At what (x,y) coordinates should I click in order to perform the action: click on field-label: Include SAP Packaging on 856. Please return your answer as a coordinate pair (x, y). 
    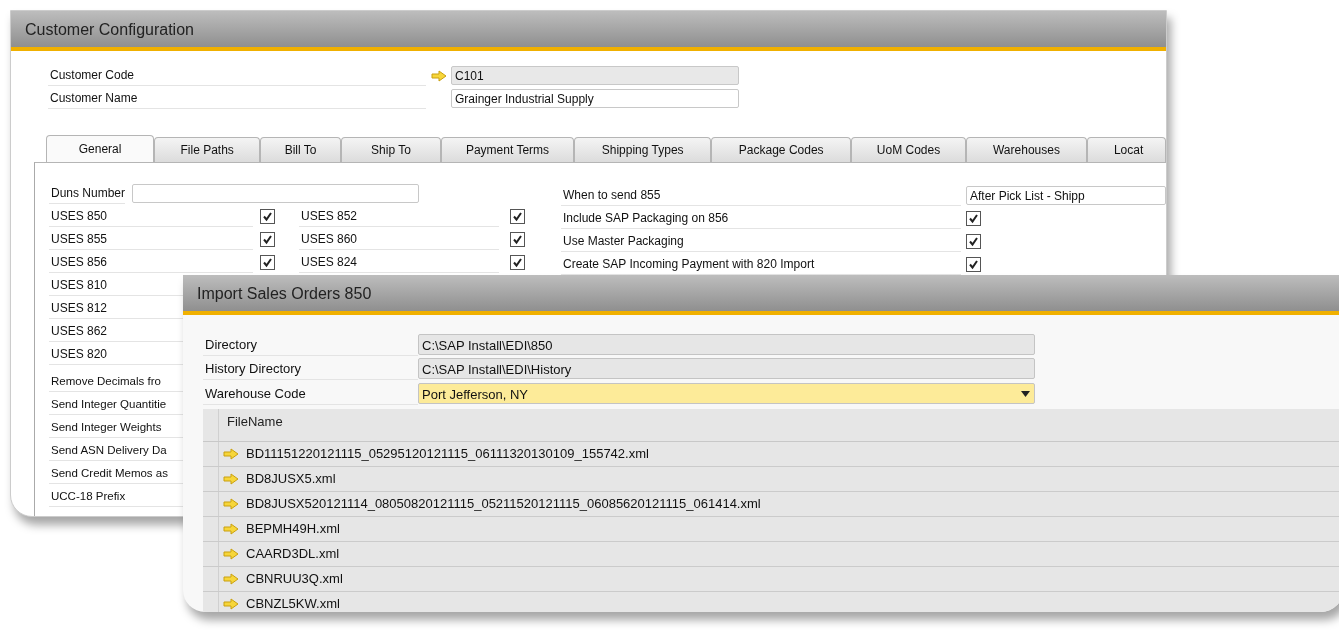
    Looking at the image, I should click on (761, 218).